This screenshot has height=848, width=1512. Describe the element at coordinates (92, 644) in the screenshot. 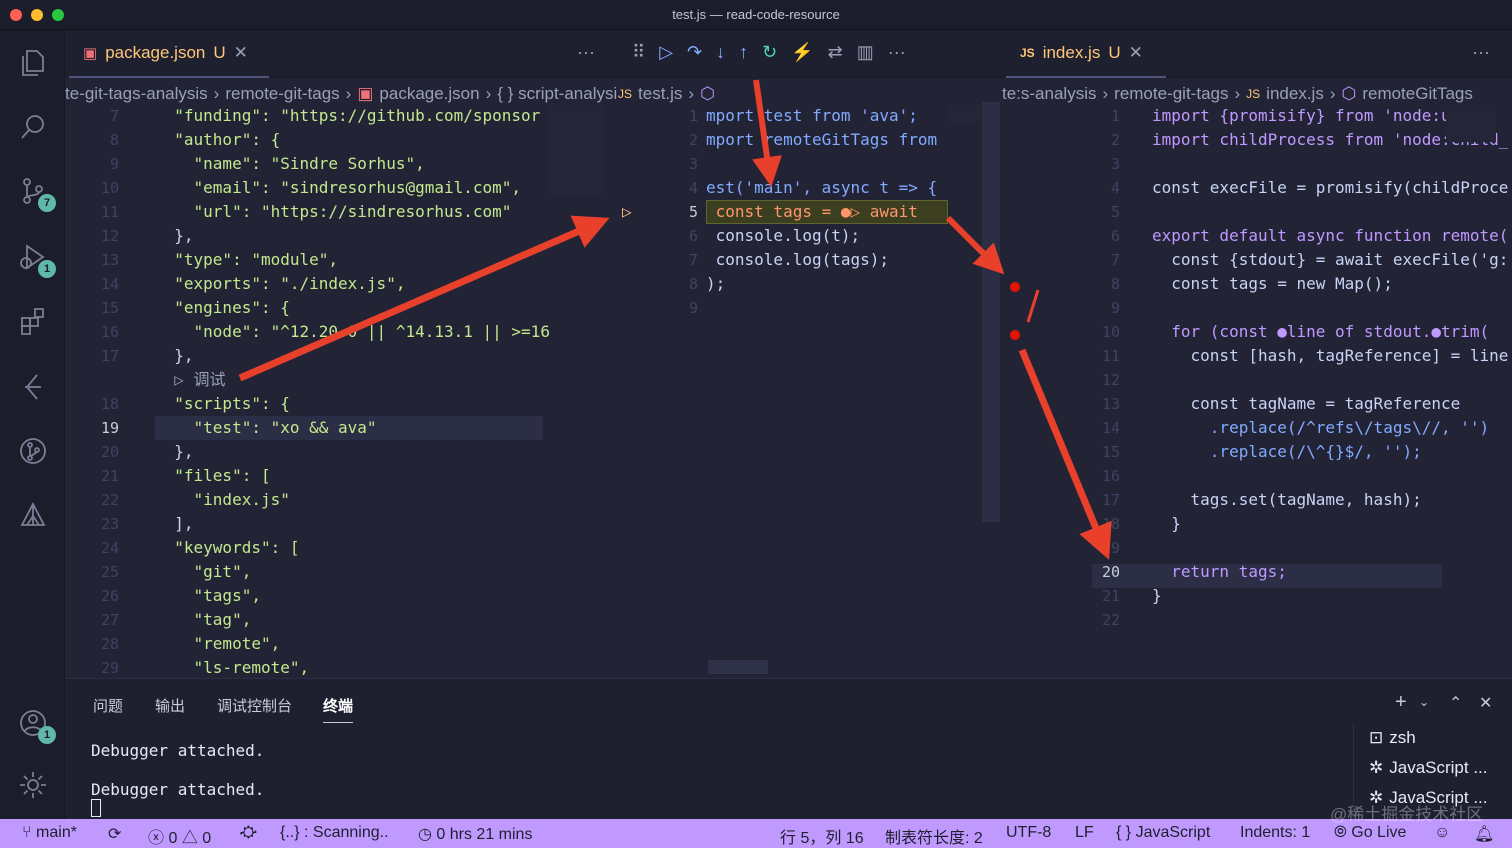

I see `line-number: 28` at that location.